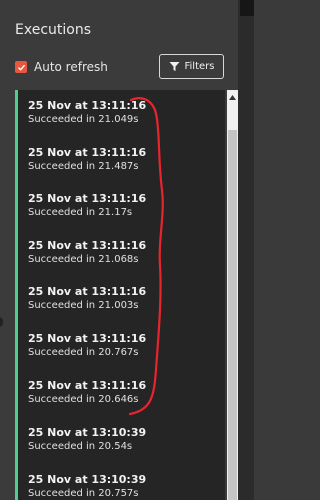 This screenshot has width=320, height=500. I want to click on execution-status: Succeeded in 21.068s, so click(83, 259).